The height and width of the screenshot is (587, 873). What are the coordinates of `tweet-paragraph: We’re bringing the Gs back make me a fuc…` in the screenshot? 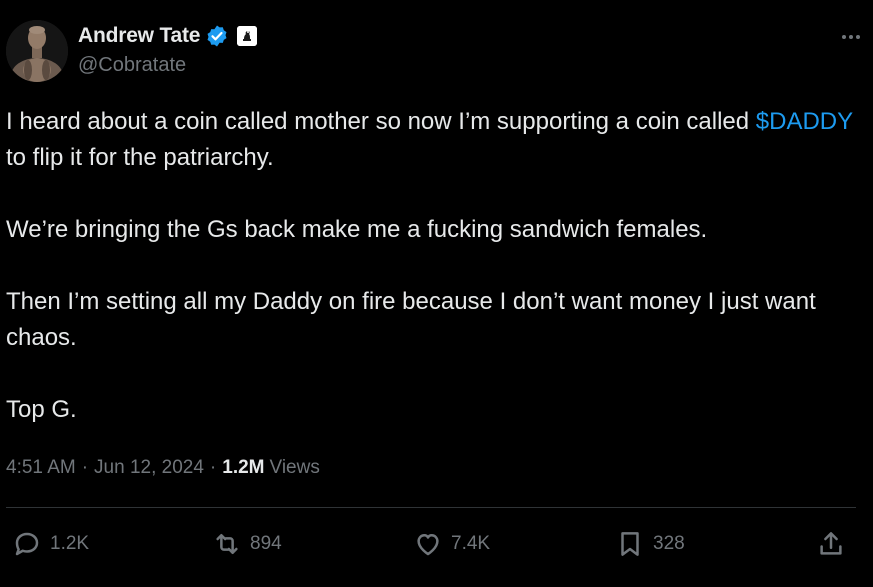 It's located at (357, 229).